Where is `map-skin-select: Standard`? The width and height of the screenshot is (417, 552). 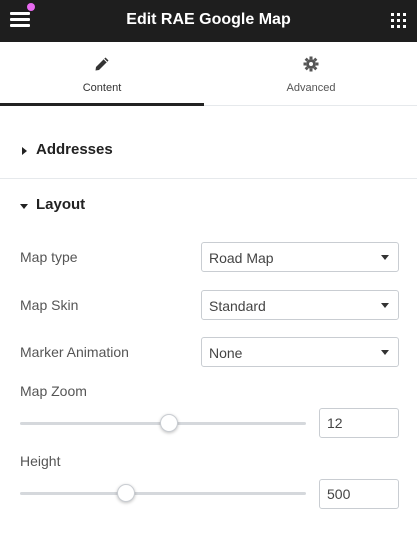
map-skin-select: Standard is located at coordinates (300, 305).